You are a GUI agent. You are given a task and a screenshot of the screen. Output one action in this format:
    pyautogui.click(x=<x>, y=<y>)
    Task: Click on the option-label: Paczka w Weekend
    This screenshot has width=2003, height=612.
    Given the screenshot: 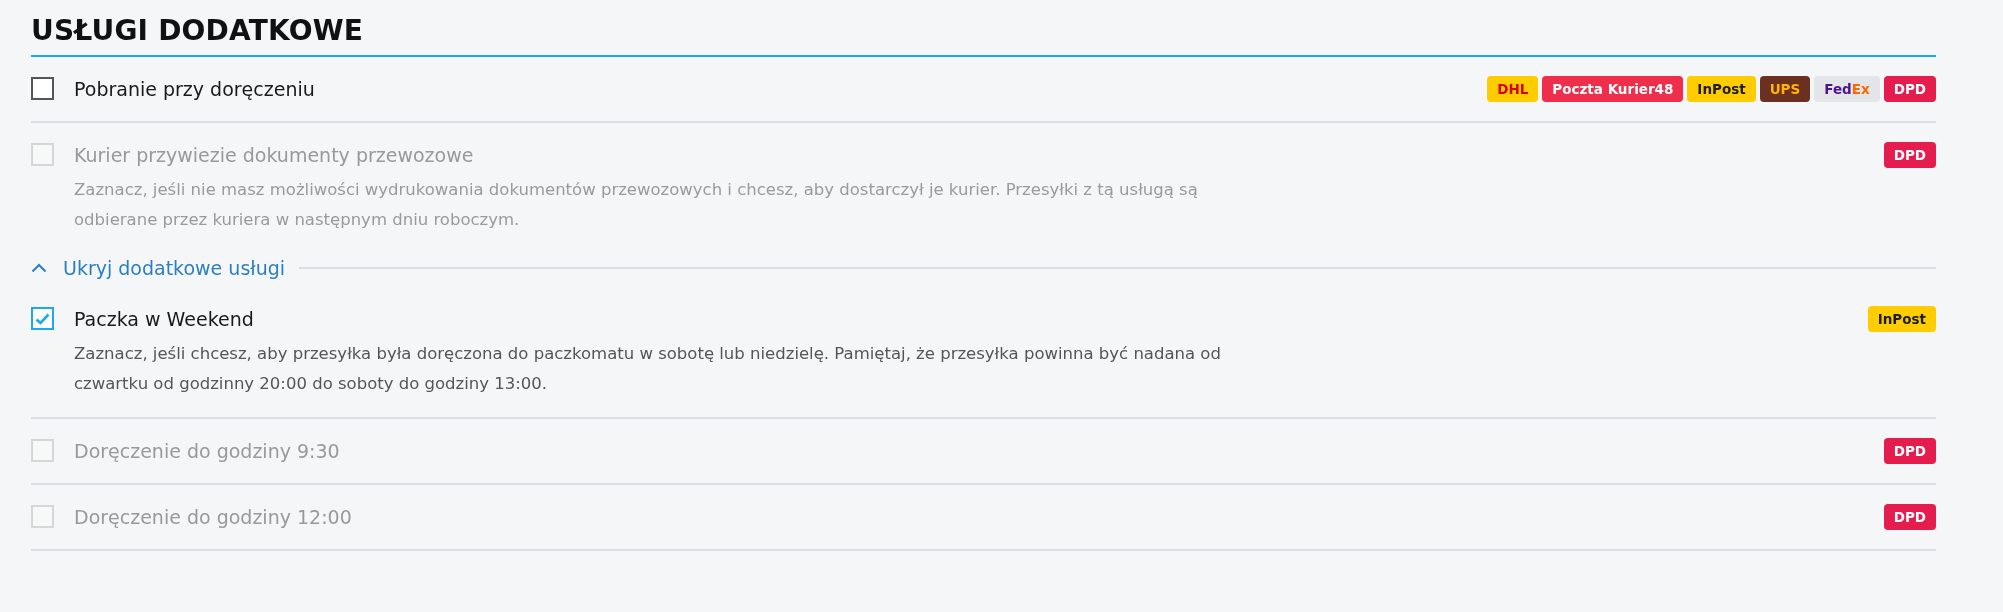 What is the action you would take?
    pyautogui.click(x=164, y=319)
    